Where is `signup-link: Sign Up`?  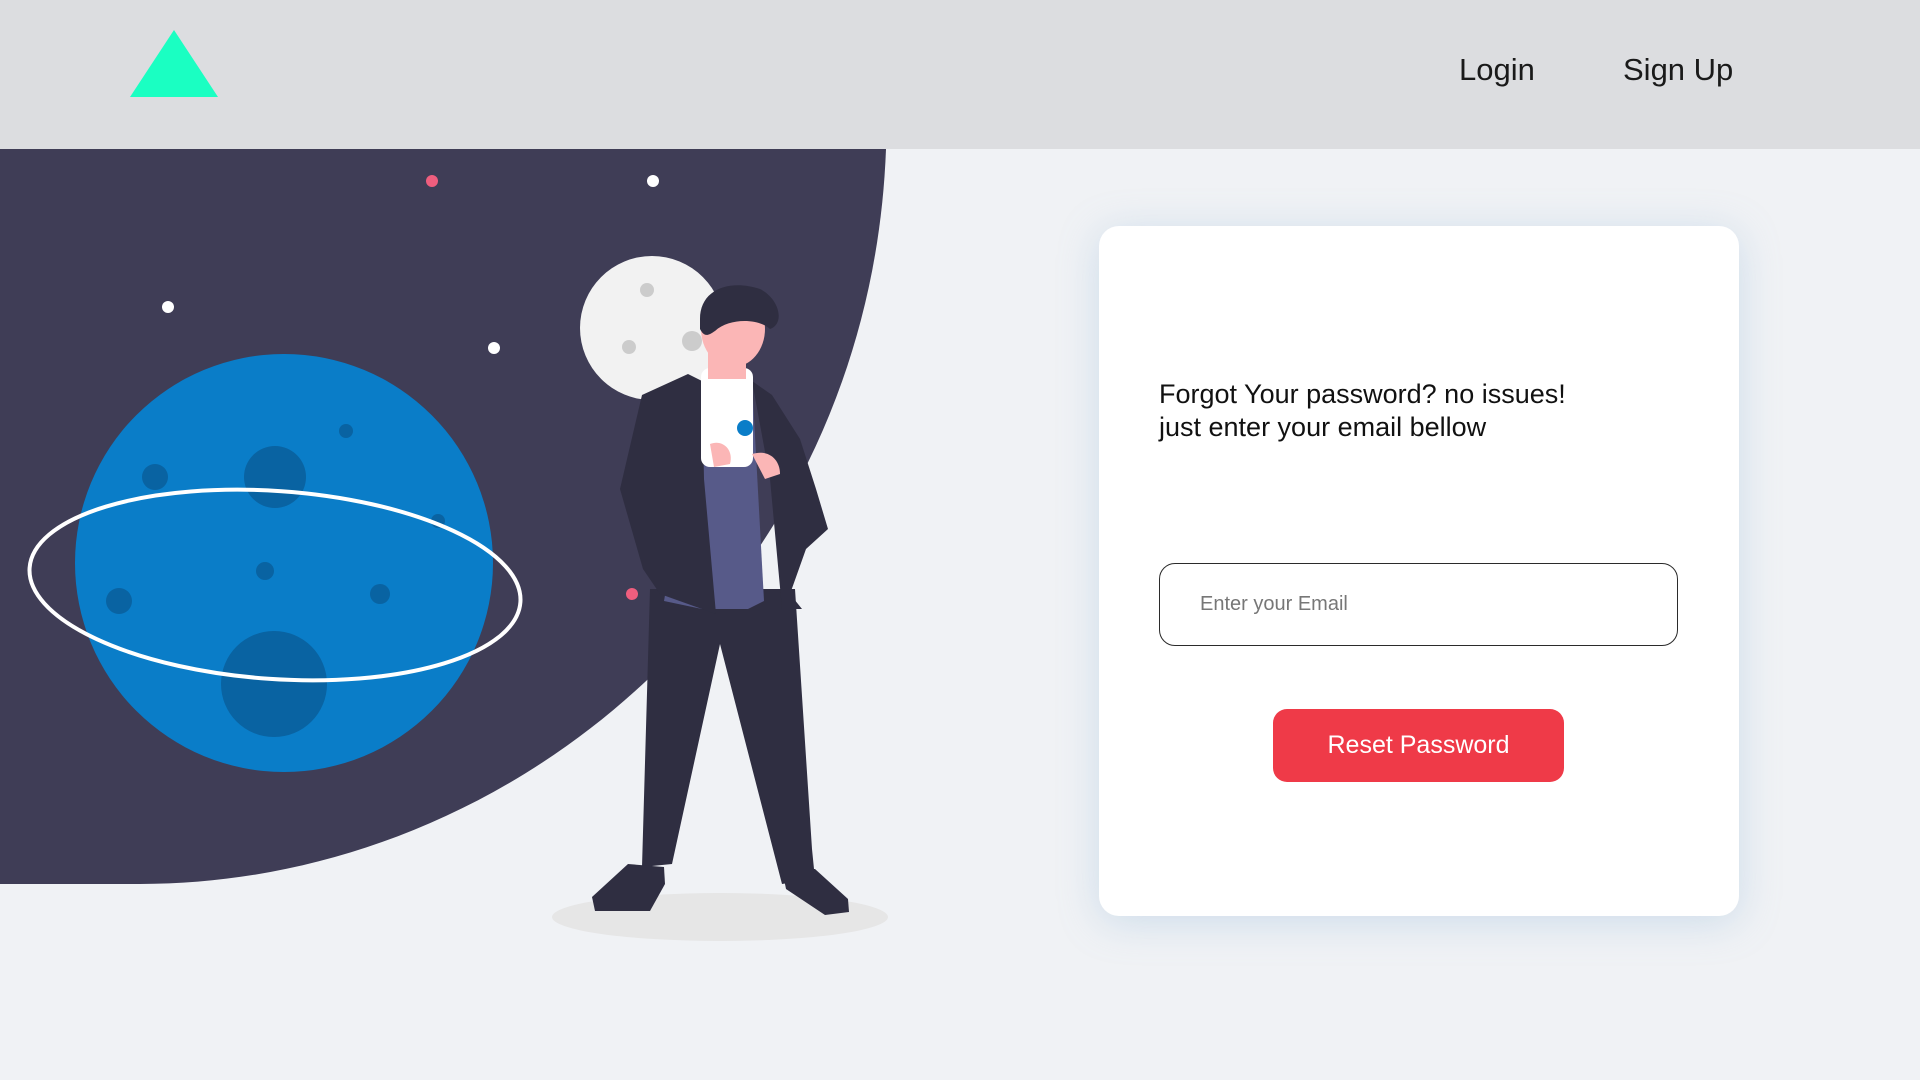 signup-link: Sign Up is located at coordinates (1678, 70).